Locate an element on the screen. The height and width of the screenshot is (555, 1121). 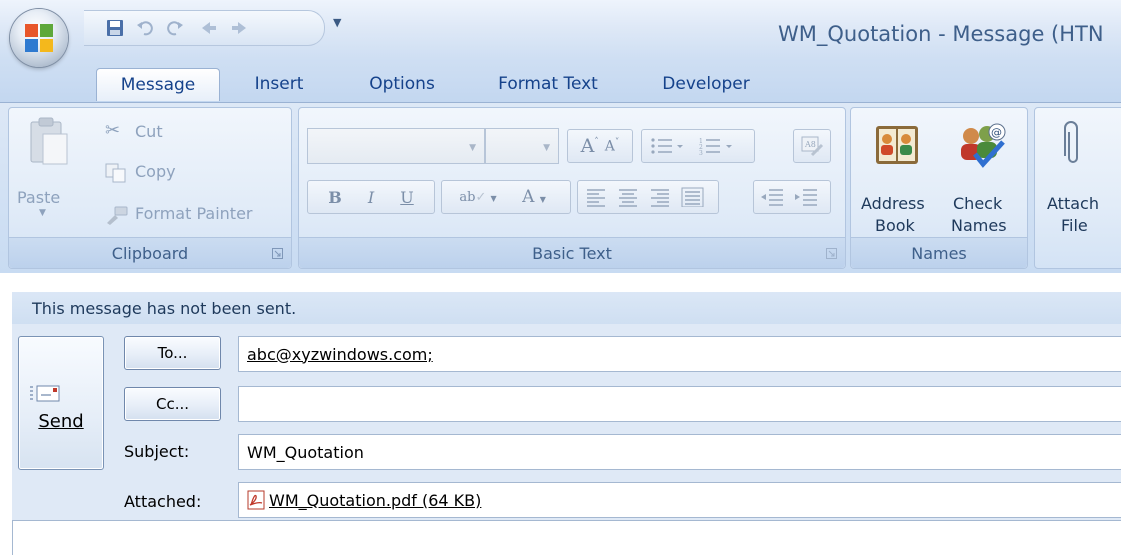
bold-italic-underline-group: B I U is located at coordinates (371, 197).